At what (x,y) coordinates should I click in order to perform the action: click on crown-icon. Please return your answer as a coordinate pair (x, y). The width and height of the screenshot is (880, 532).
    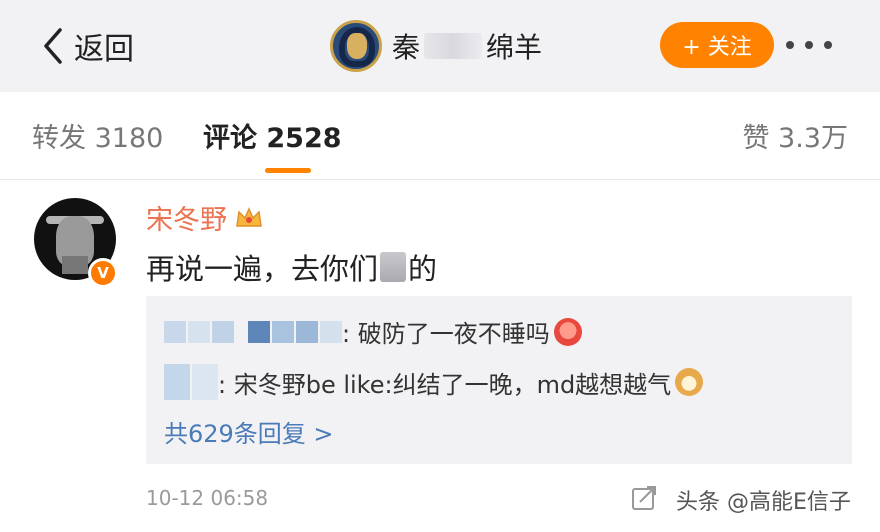
    Looking at the image, I should click on (249, 216).